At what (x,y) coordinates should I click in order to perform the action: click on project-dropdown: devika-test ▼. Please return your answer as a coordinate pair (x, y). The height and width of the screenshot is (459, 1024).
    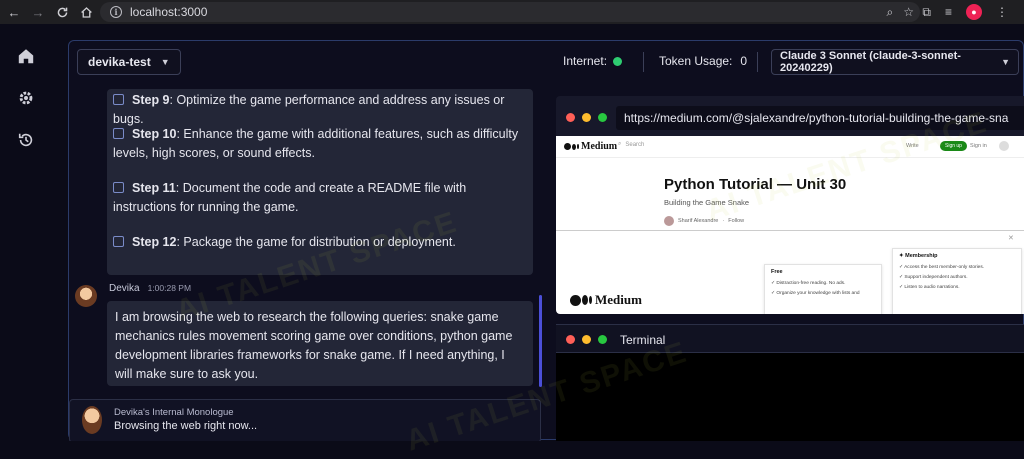
    Looking at the image, I should click on (129, 62).